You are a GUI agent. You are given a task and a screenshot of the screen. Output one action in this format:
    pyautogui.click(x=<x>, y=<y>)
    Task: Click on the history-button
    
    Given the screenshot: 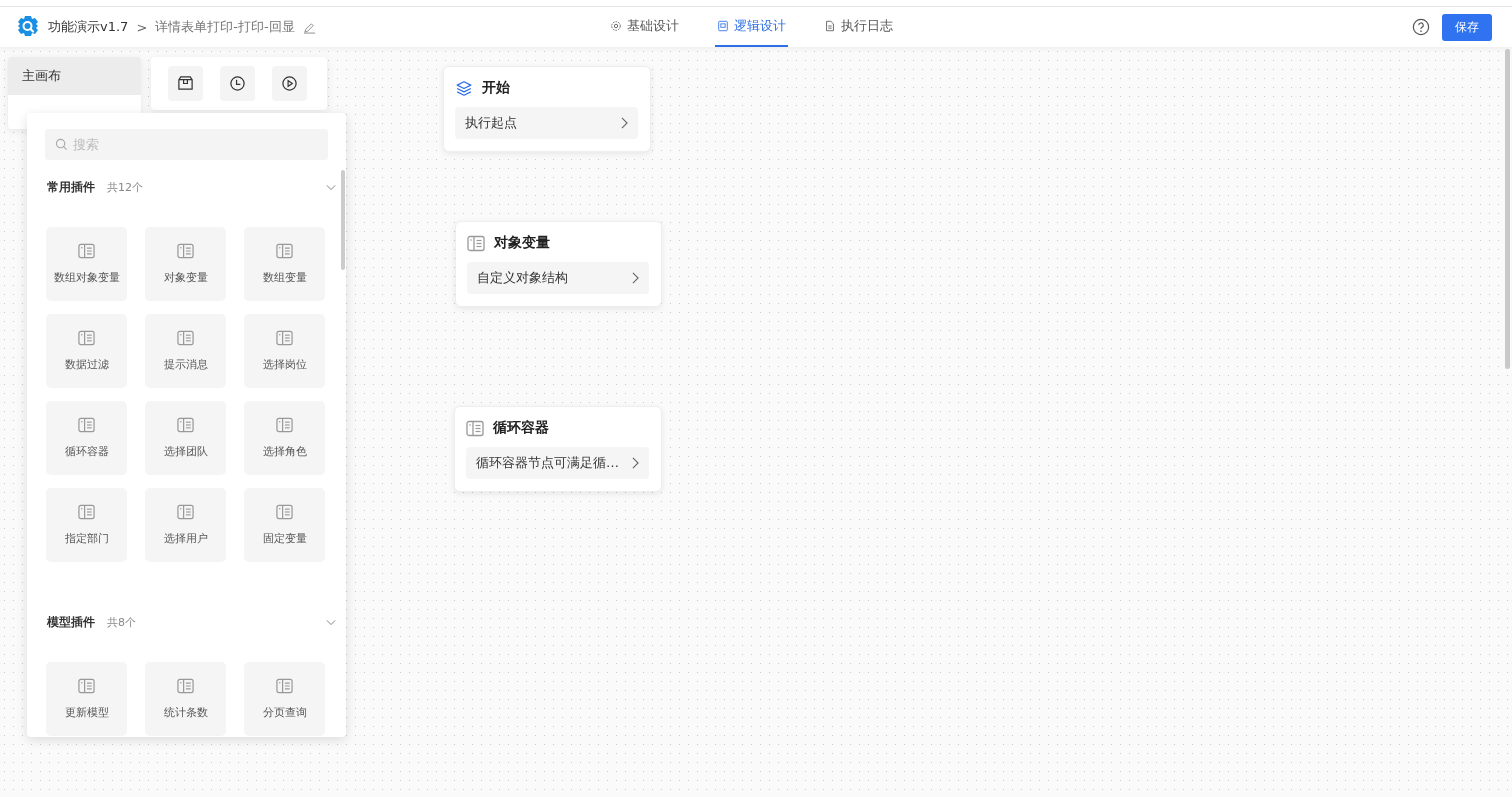 What is the action you would take?
    pyautogui.click(x=237, y=83)
    